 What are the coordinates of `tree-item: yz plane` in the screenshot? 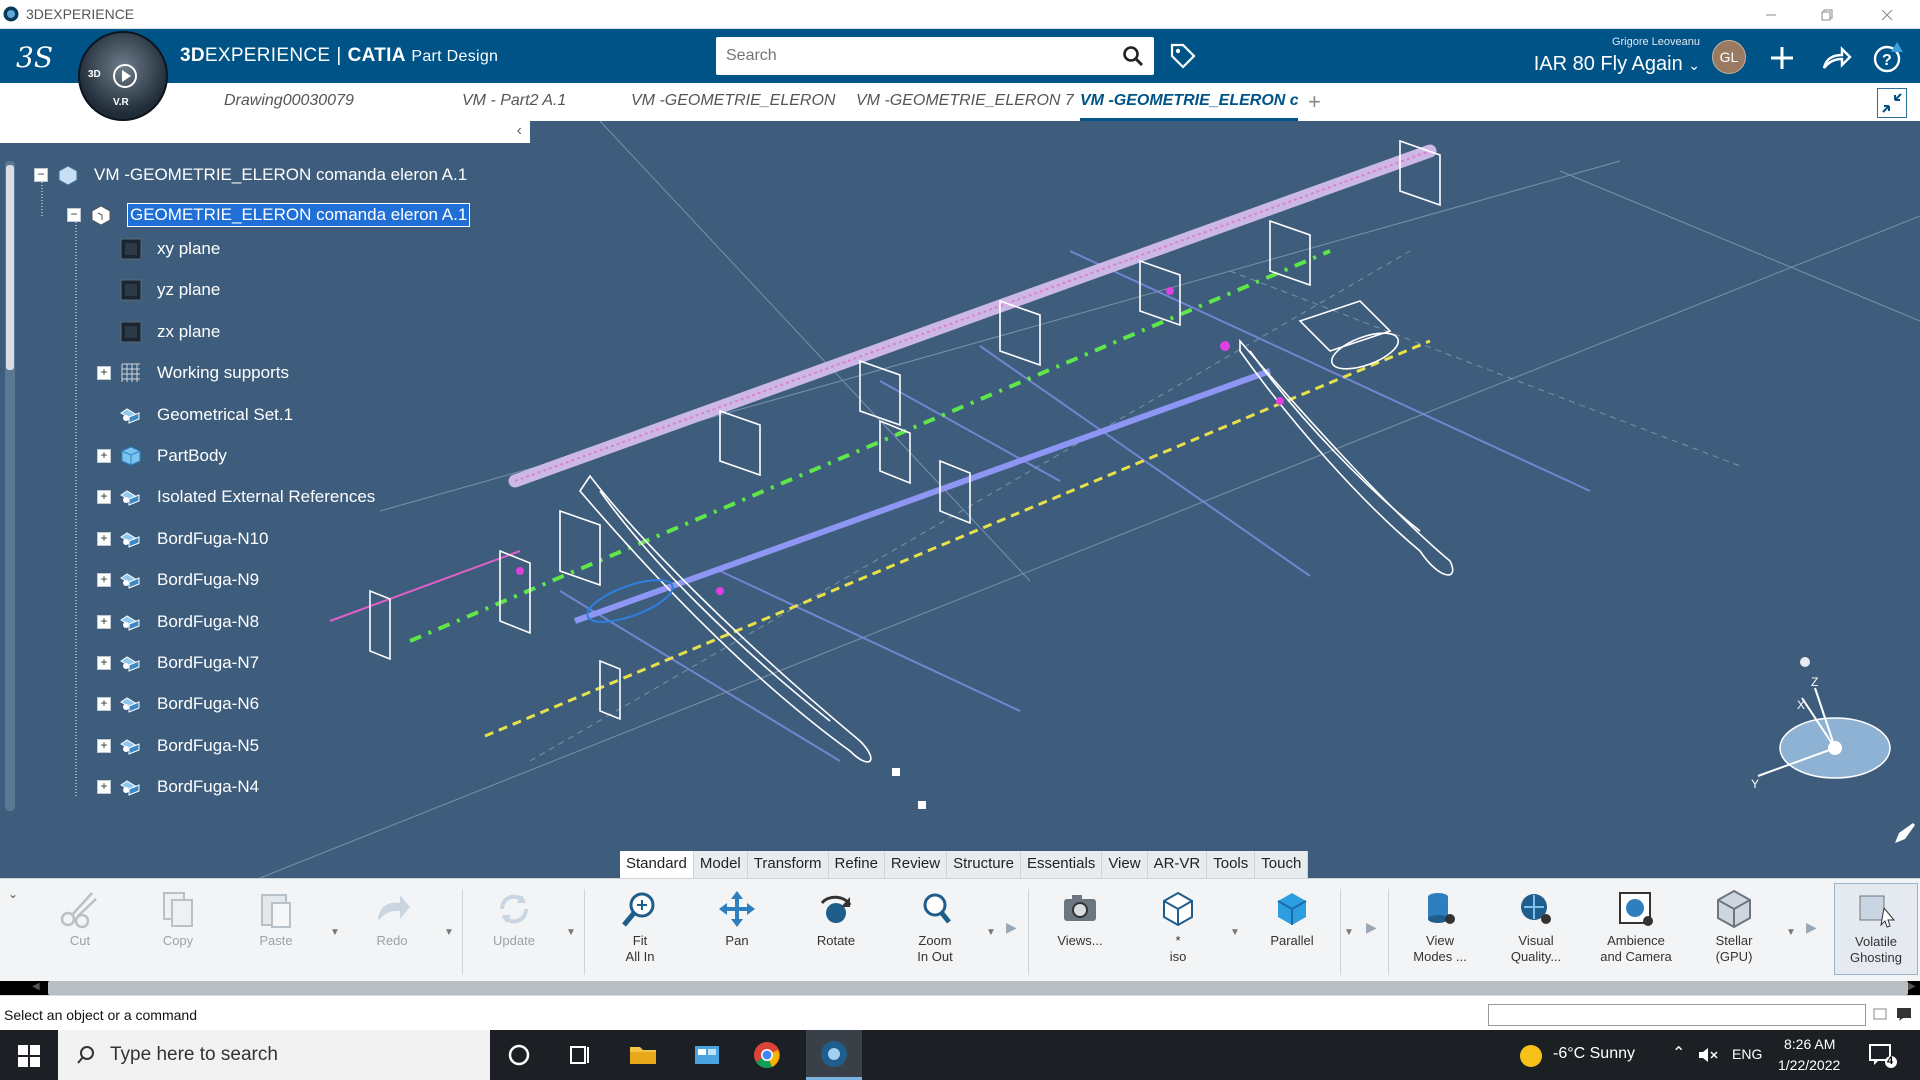 It's located at (169, 290).